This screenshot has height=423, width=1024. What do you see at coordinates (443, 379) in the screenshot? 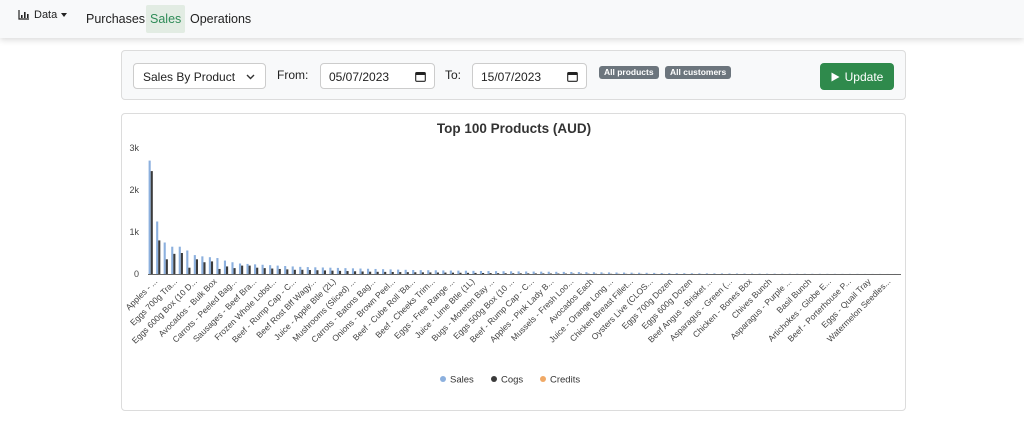
I see `legend-marker-sales` at bounding box center [443, 379].